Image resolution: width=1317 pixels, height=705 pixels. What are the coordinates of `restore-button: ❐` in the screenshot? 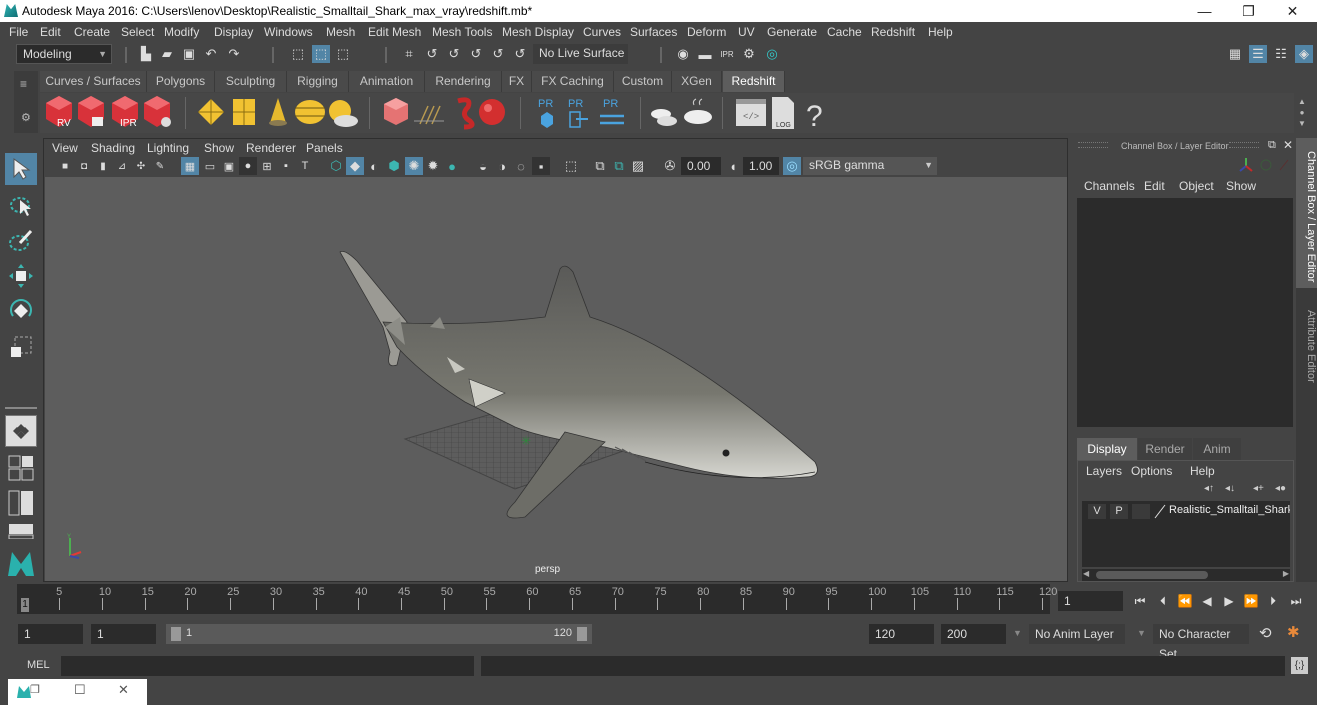 It's located at (1248, 11).